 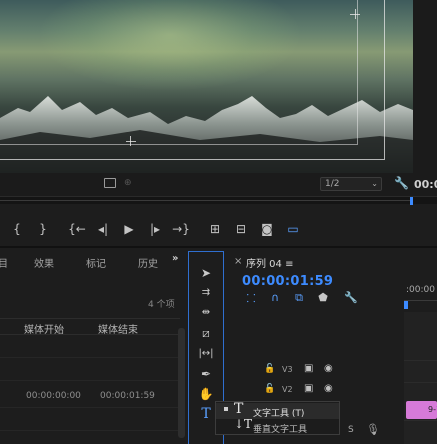 I want to click on transport-controls: { } {← ◂| ▶ |▸ →} ⊞ ⊟ ◙ ▭, so click(x=218, y=232).